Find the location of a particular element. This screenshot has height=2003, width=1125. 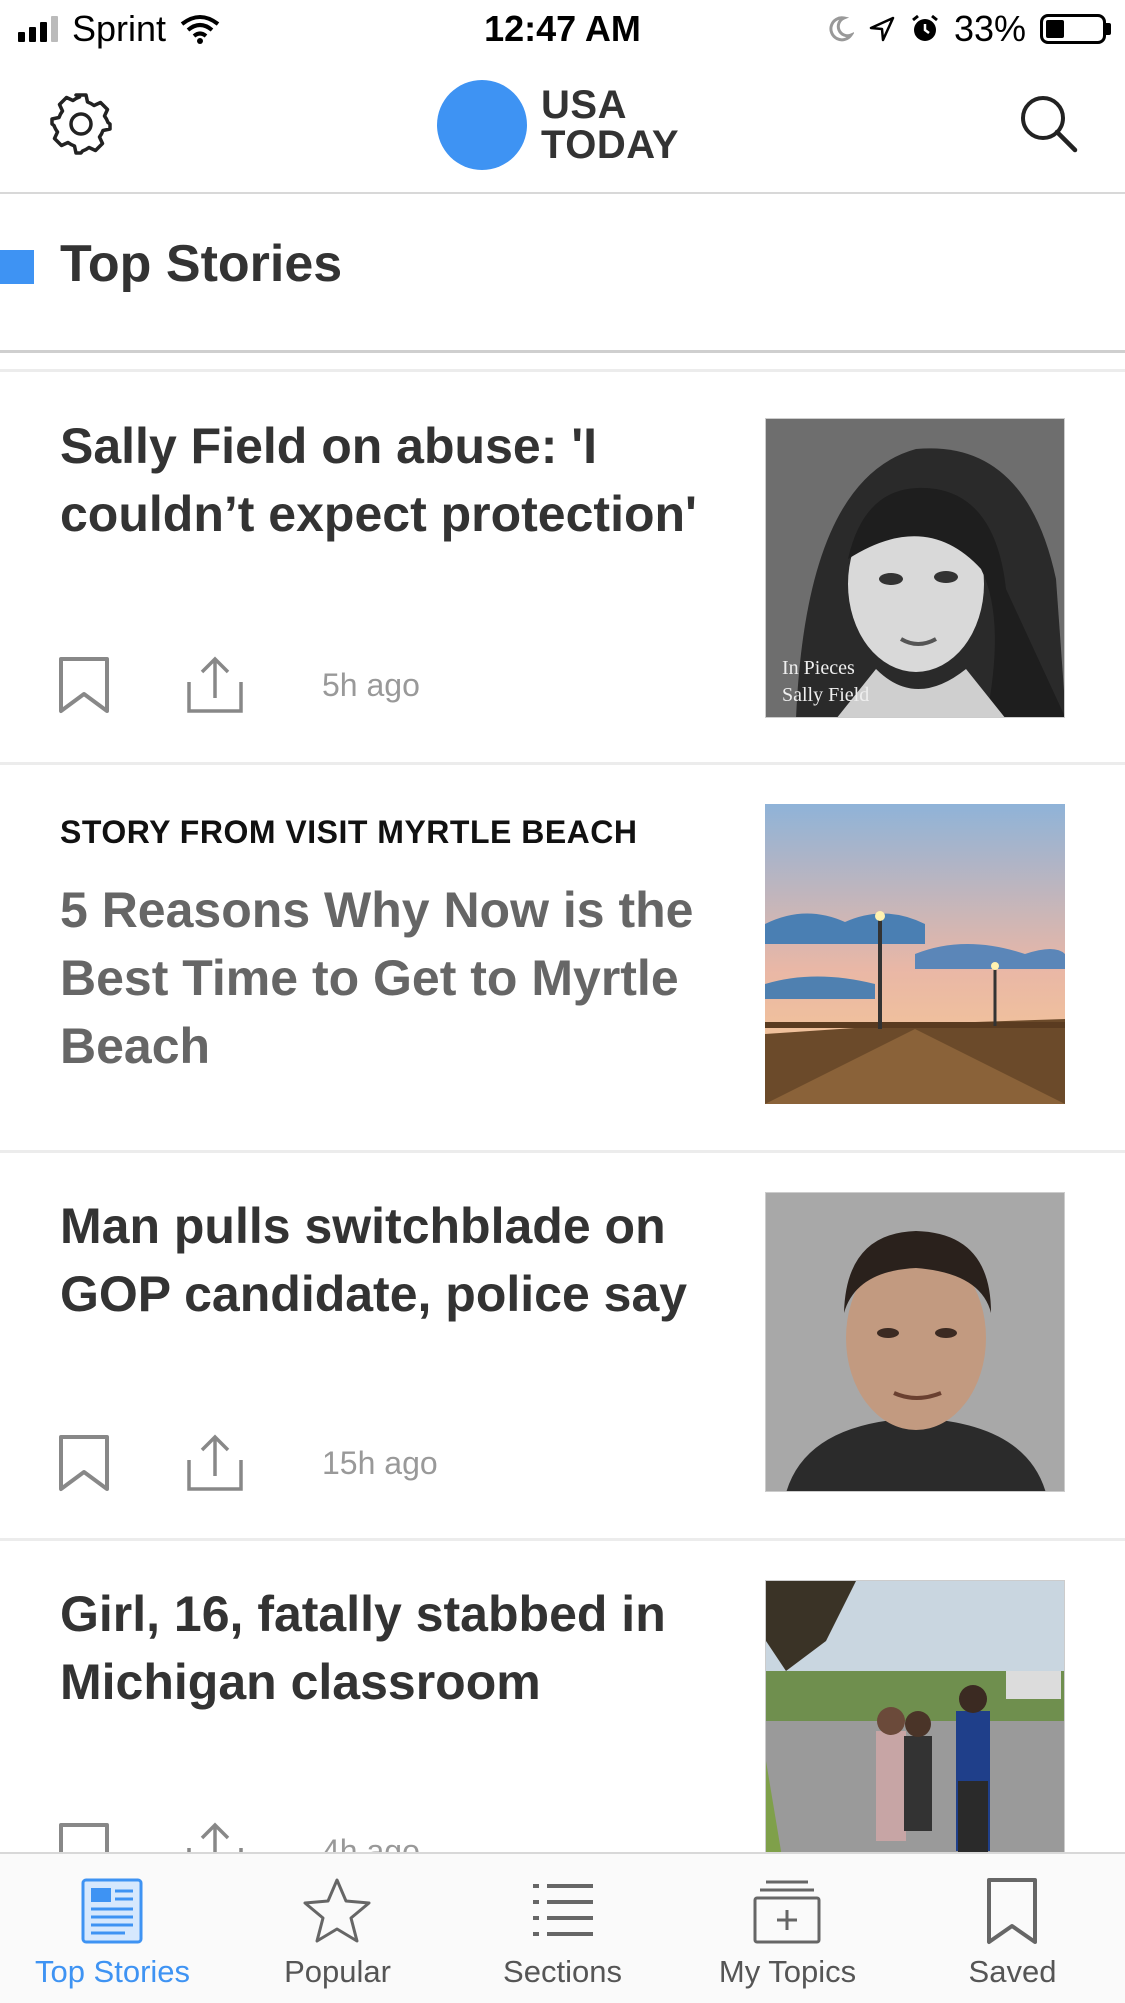

section-header: Top Stories is located at coordinates (562, 273).